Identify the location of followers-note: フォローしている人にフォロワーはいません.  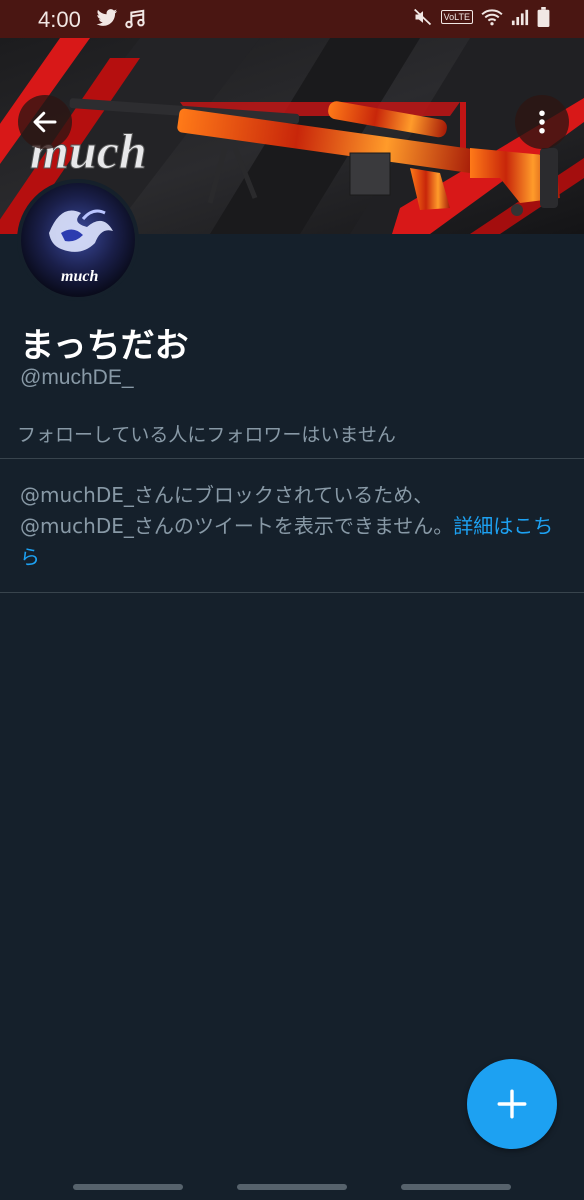
(206, 435).